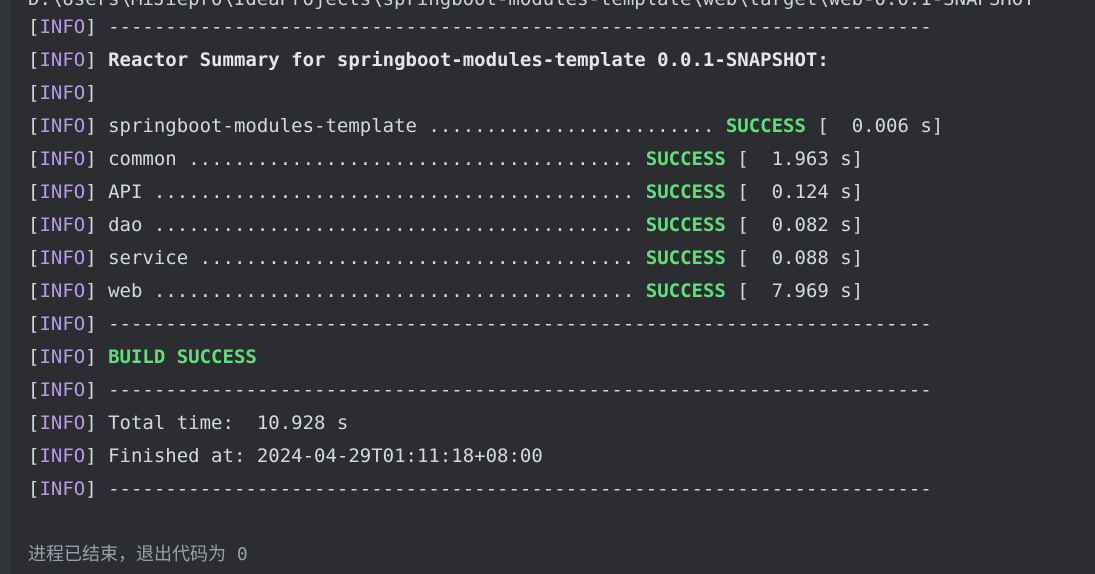 This screenshot has height=574, width=1095. Describe the element at coordinates (800, 225) in the screenshot. I see `module-time: [ 0.082 s]` at that location.